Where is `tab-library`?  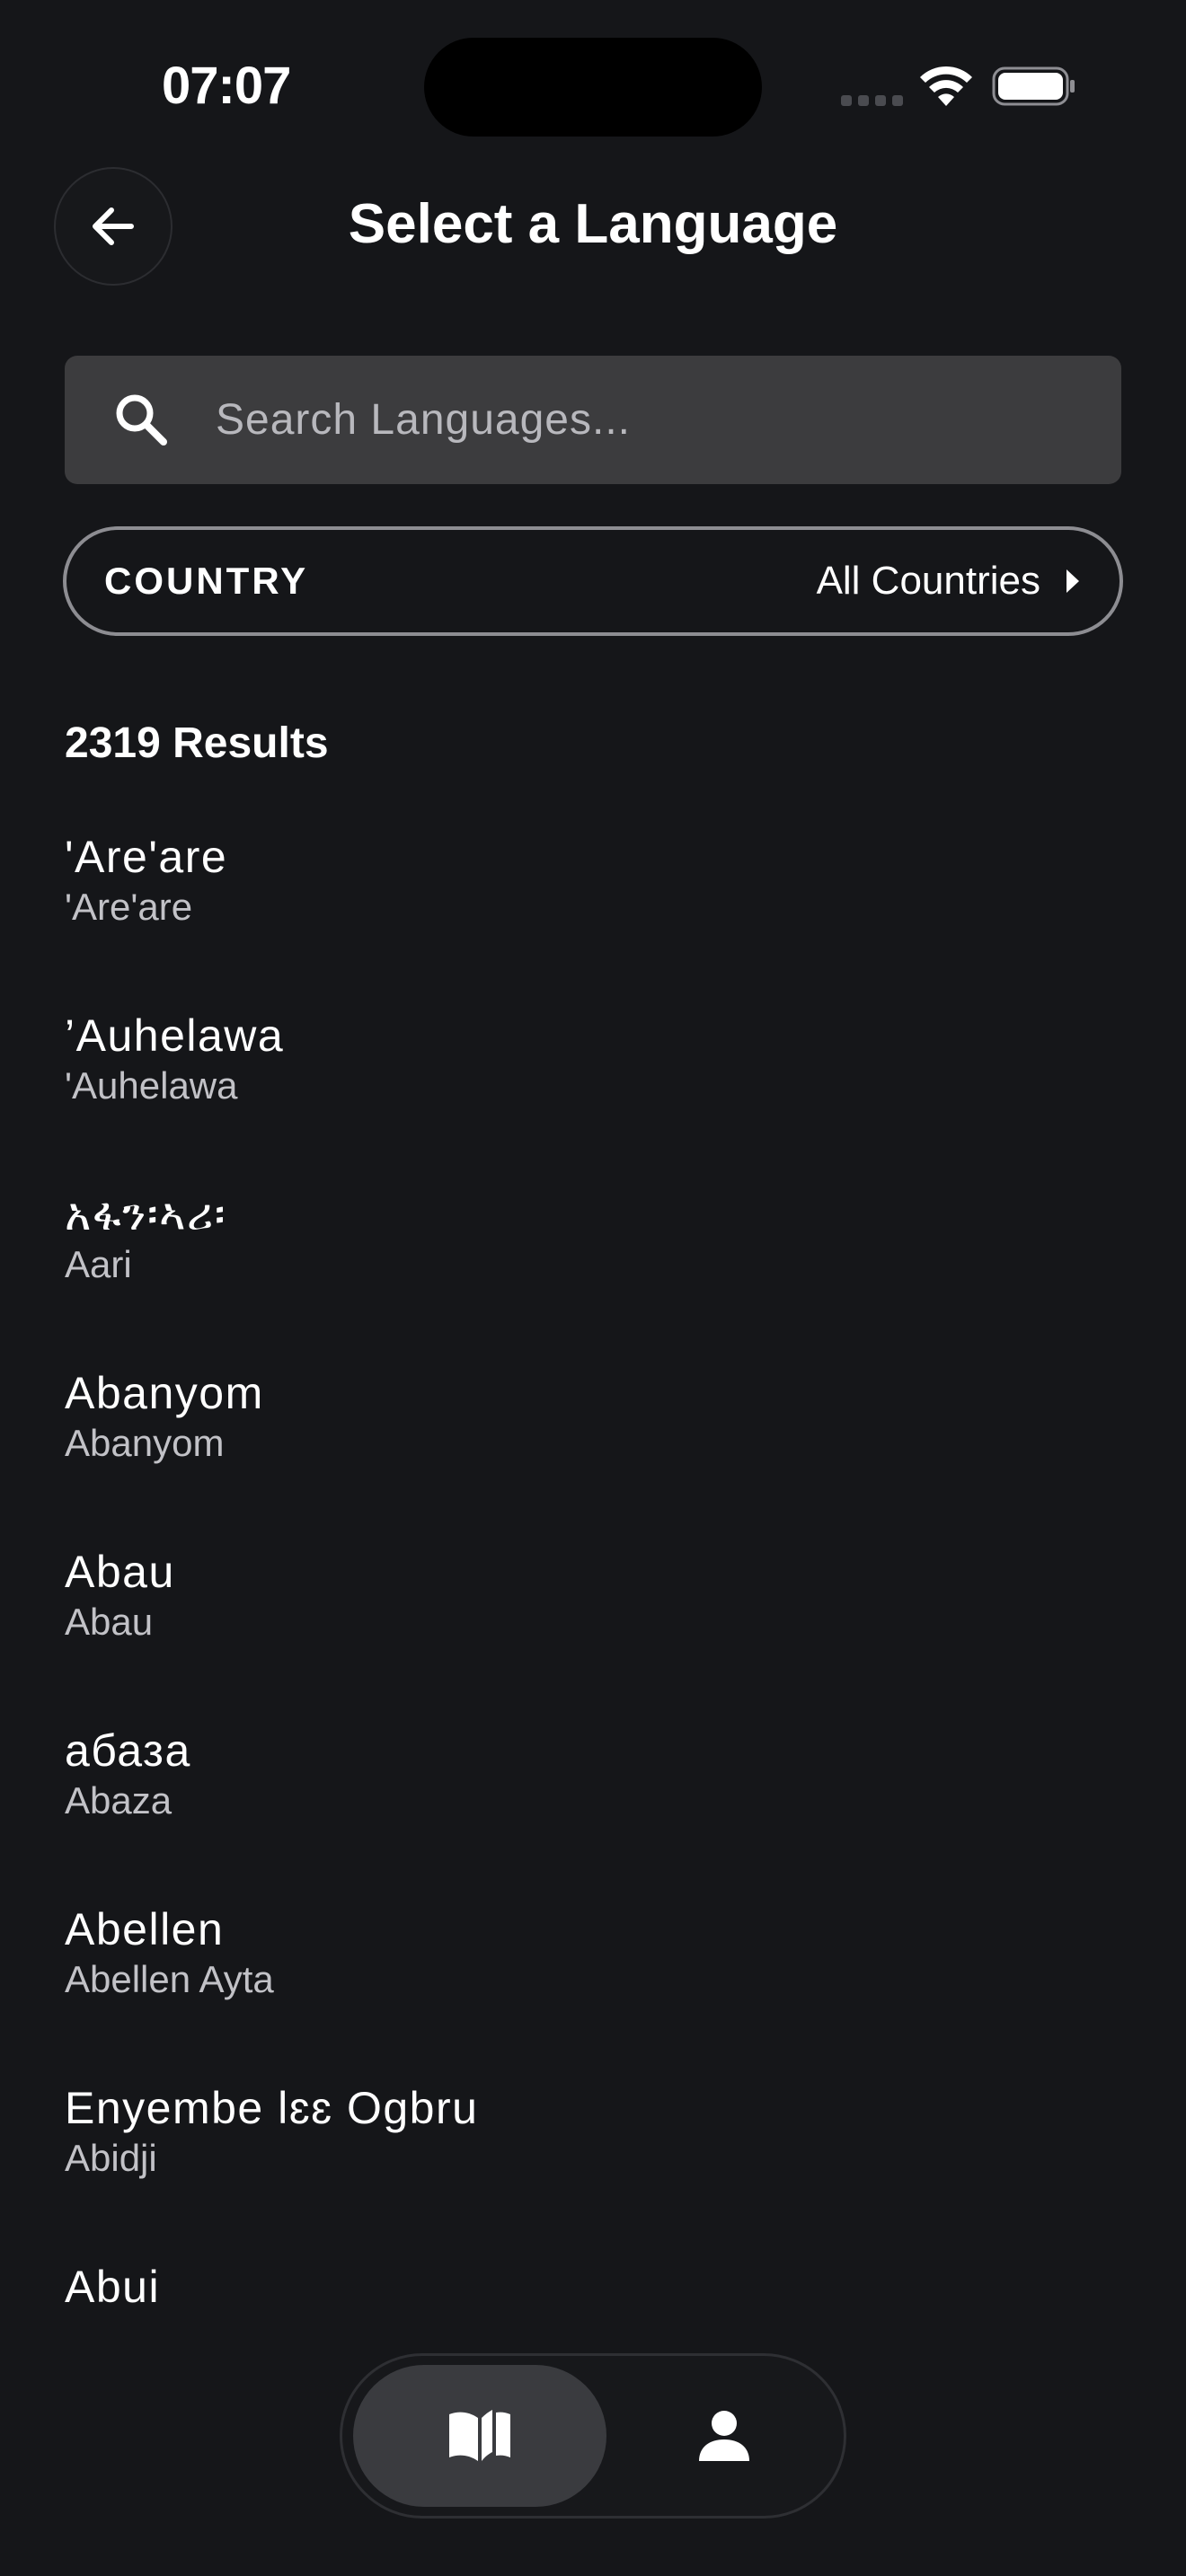 tab-library is located at coordinates (479, 2436).